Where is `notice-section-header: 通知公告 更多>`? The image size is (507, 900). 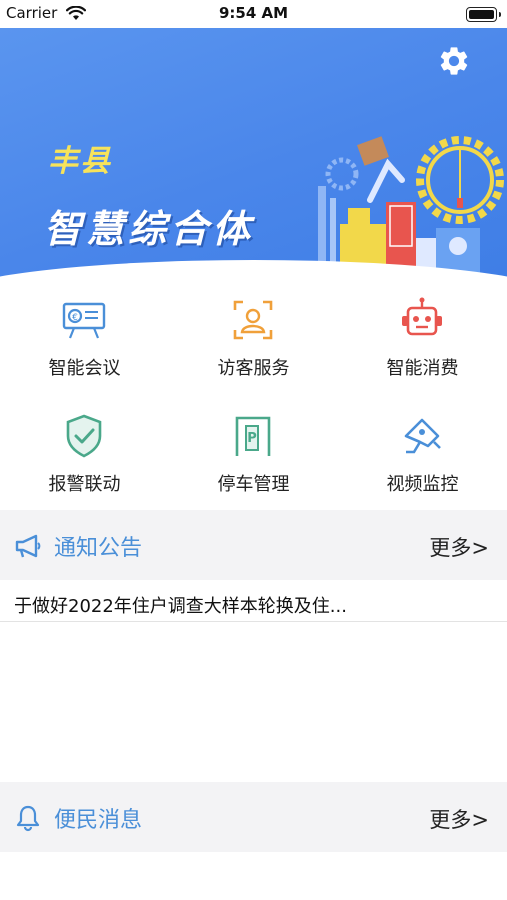 notice-section-header: 通知公告 更多> is located at coordinates (253, 545).